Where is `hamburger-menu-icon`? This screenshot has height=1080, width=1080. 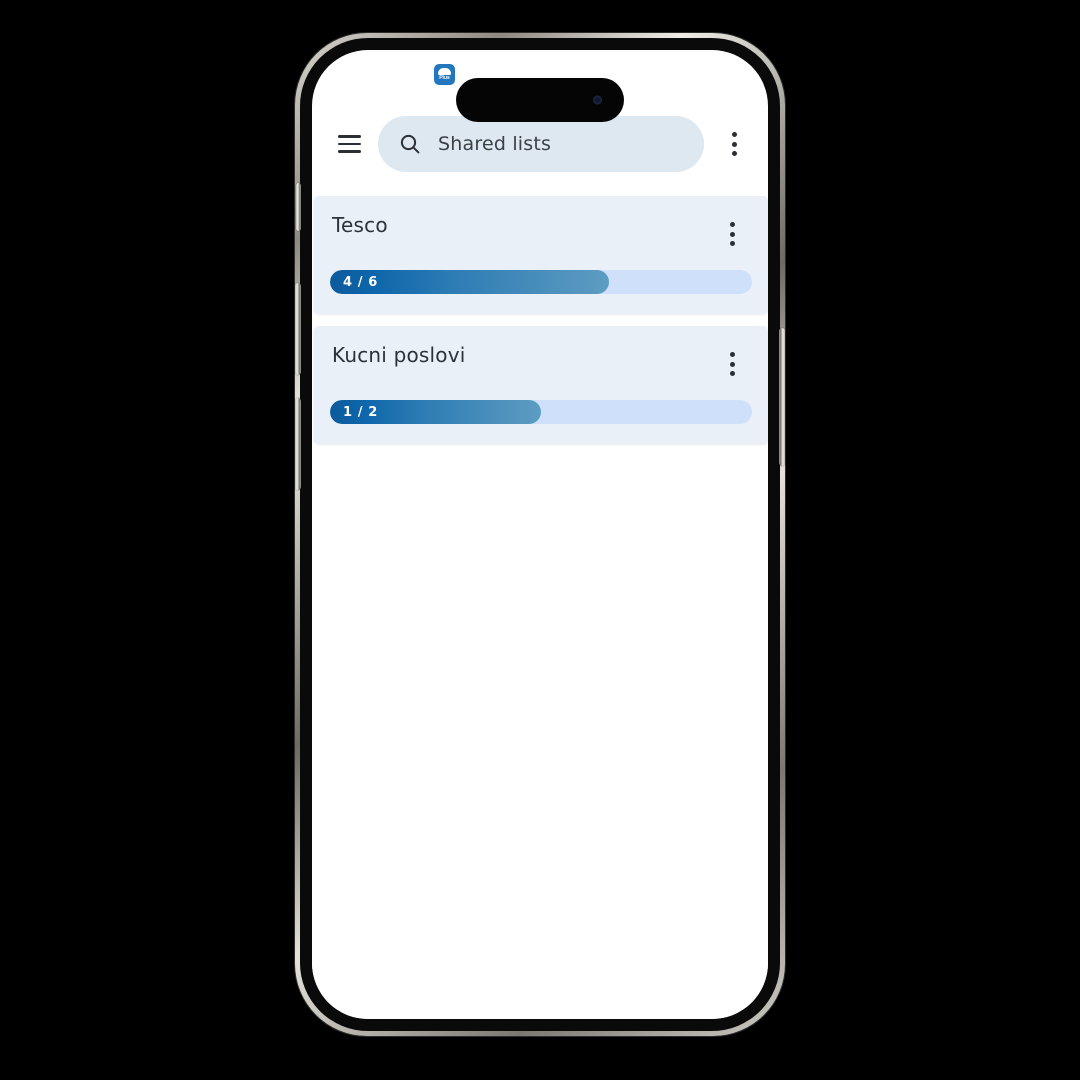
hamburger-menu-icon is located at coordinates (349, 144).